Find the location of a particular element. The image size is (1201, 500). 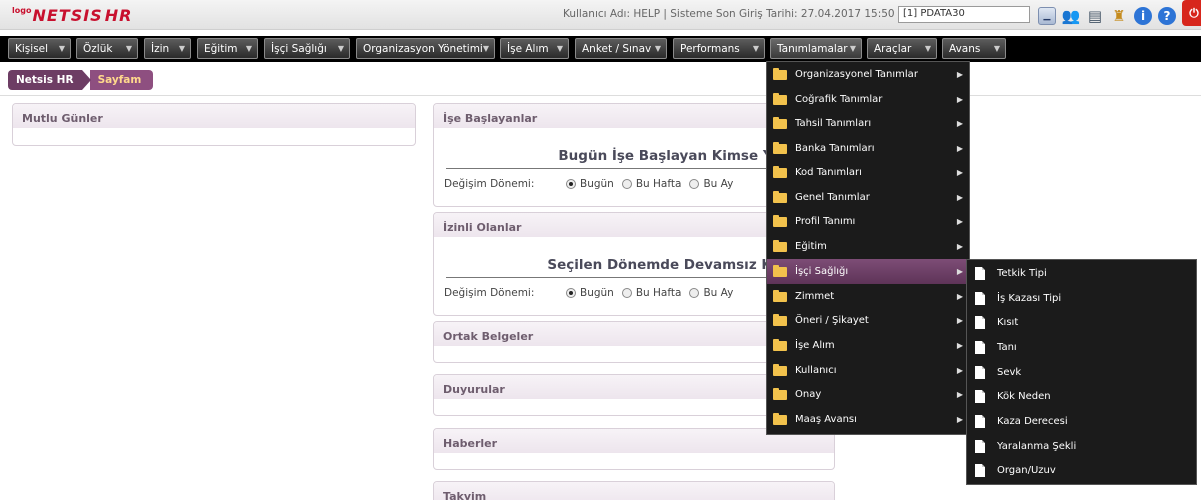

menu-avans: Avans ▼ is located at coordinates (974, 48).